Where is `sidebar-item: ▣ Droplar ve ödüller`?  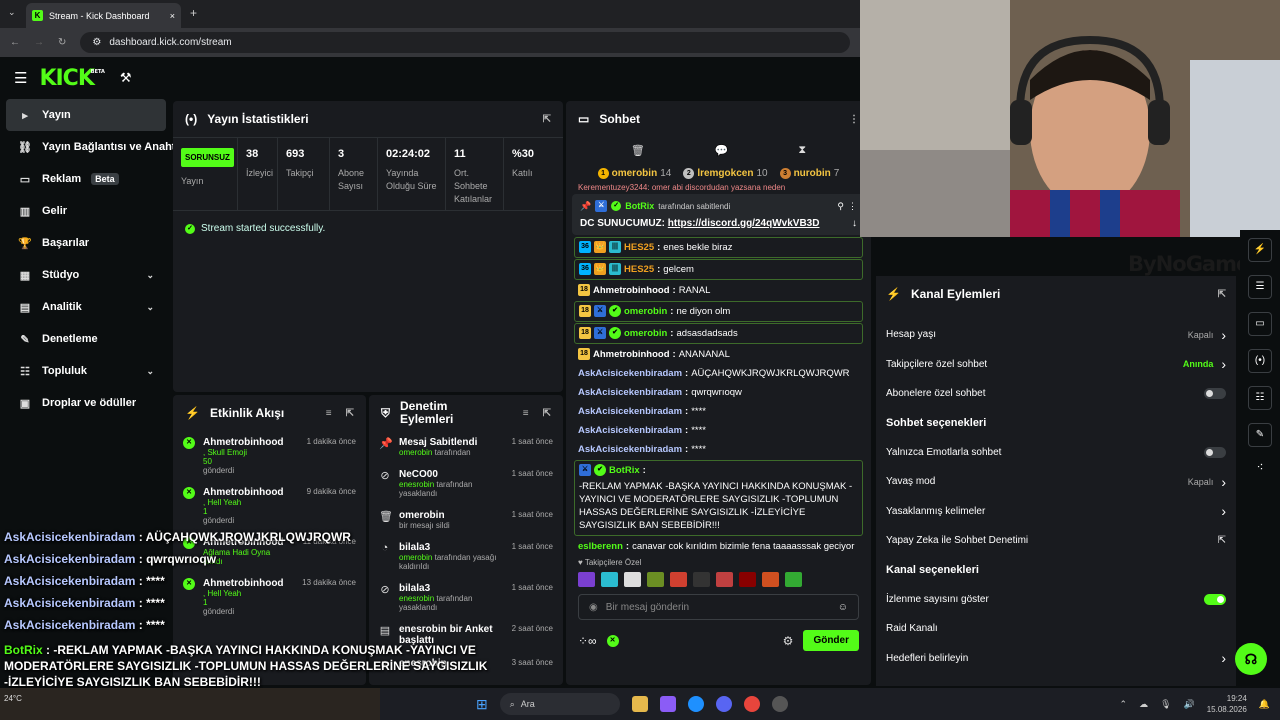 sidebar-item: ▣ Droplar ve ödüller is located at coordinates (86, 403).